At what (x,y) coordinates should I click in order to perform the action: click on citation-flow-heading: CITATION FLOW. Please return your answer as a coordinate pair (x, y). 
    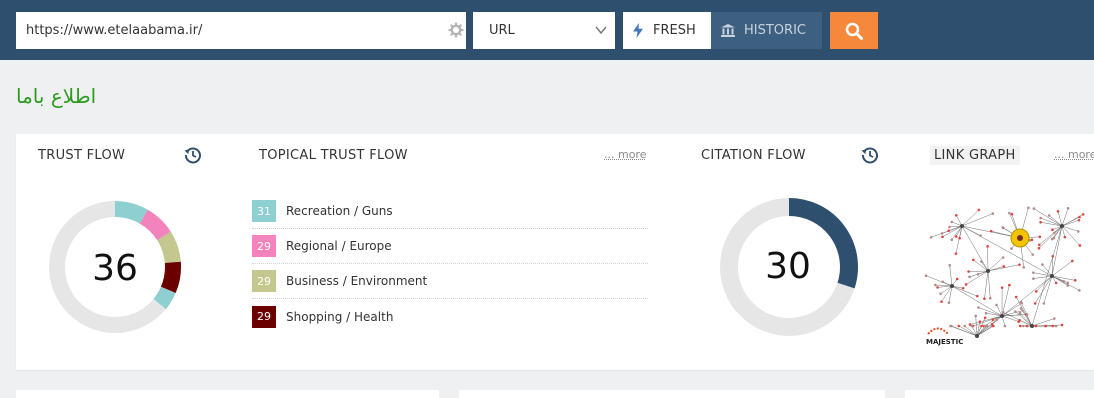
    Looking at the image, I should click on (753, 155).